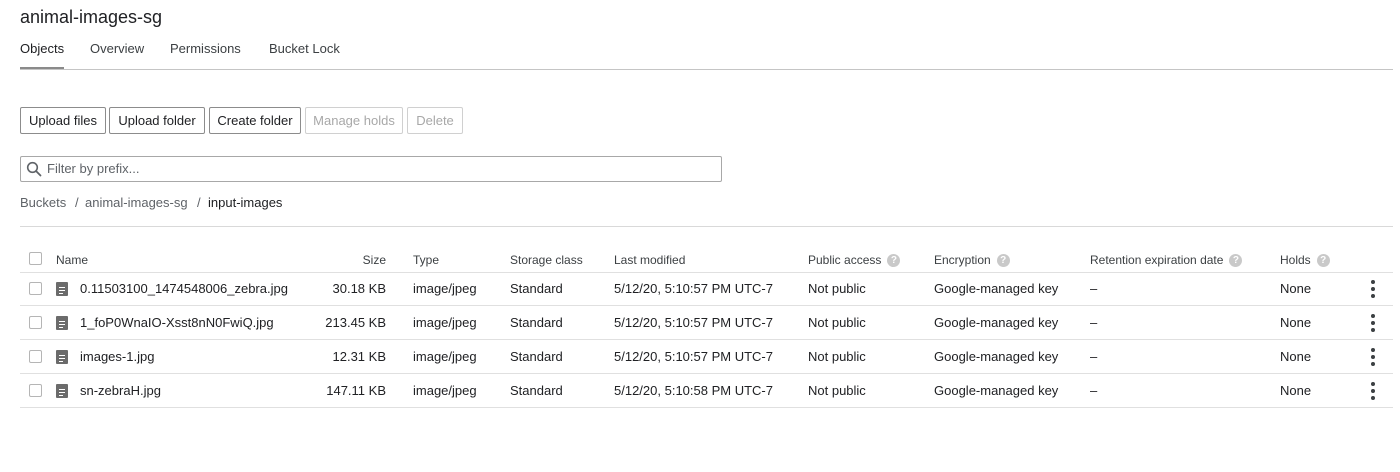 The width and height of the screenshot is (1400, 472). Describe the element at coordinates (359, 356) in the screenshot. I see `file-size: 12.31 KB` at that location.